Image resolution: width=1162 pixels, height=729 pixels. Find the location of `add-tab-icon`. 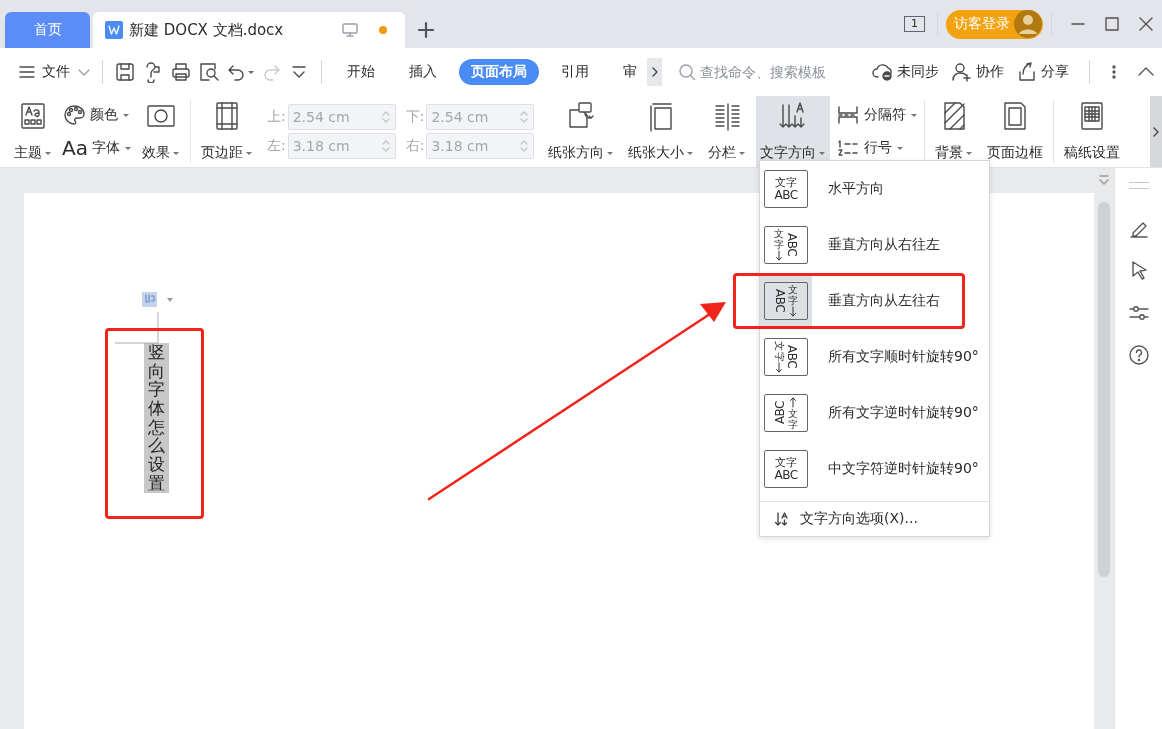

add-tab-icon is located at coordinates (426, 30).